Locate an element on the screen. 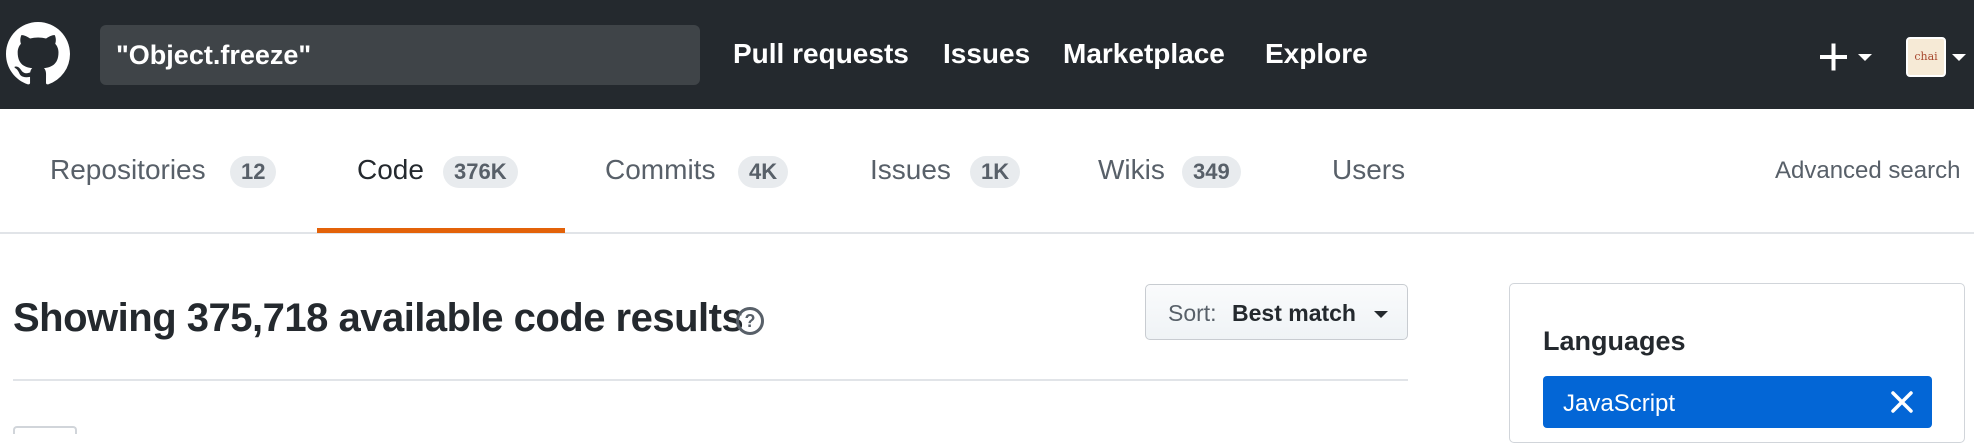  tab-issues: Issues 1K is located at coordinates (945, 171).